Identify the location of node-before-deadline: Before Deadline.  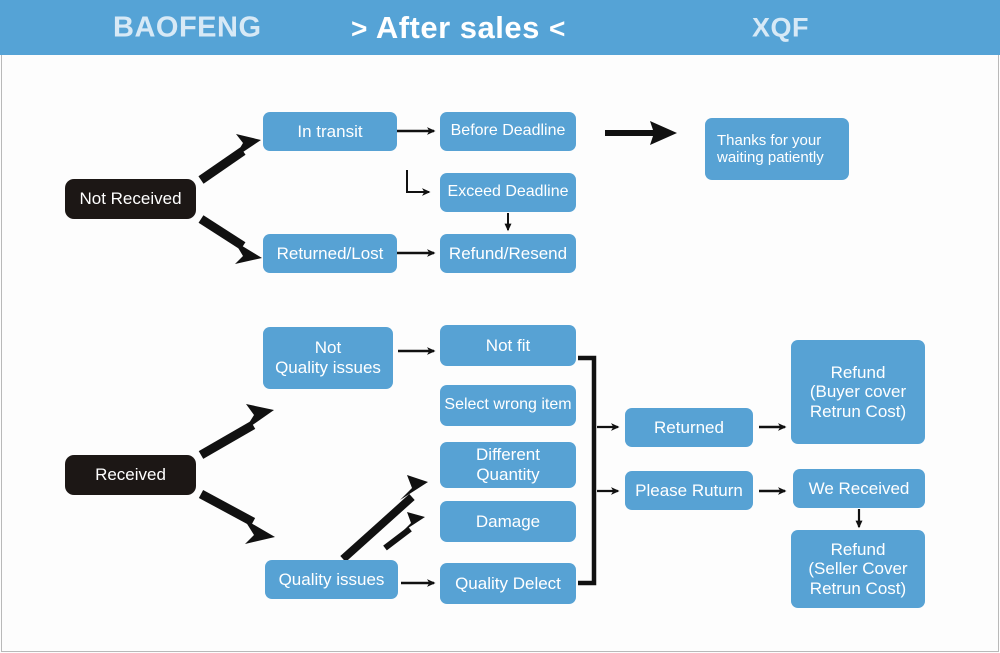
(508, 131).